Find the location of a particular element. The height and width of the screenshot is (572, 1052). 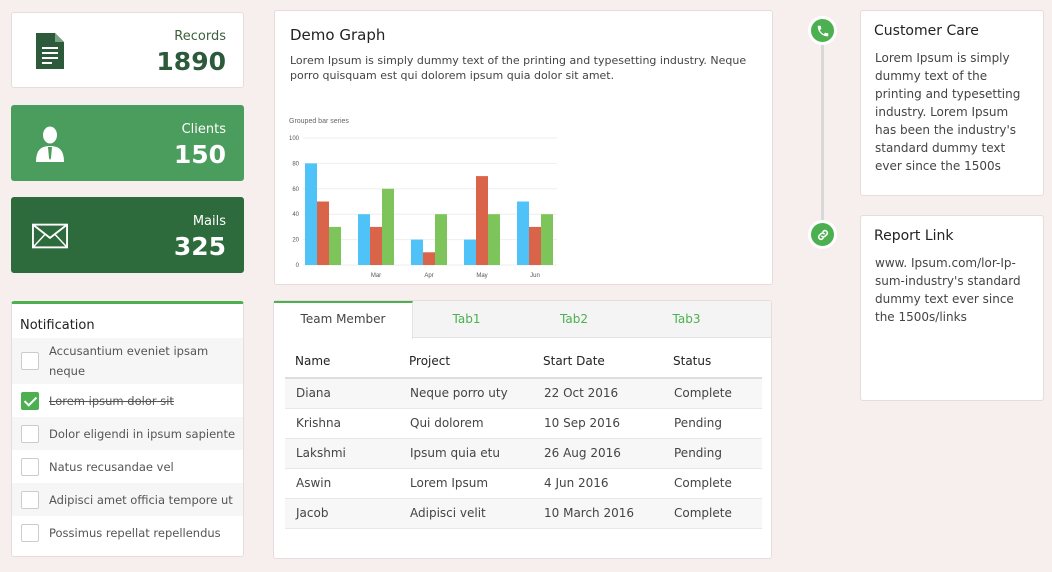

y-tick-label: 40 is located at coordinates (295, 215).